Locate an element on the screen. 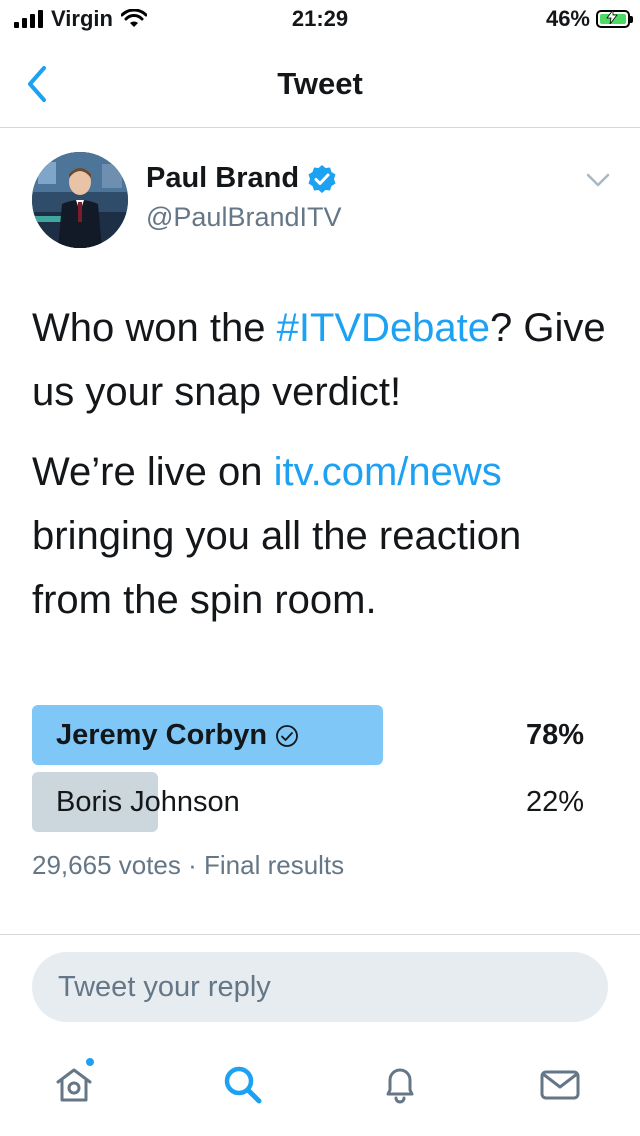  url-link: itv.com/news is located at coordinates (388, 472).